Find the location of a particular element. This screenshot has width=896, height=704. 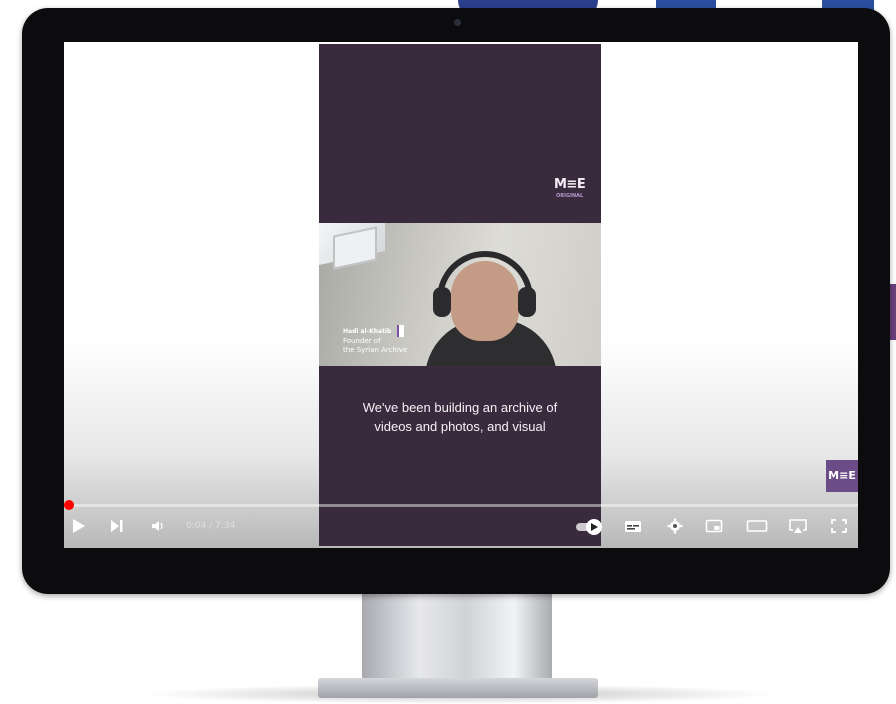

mee-original-logo: M≡E ORIGINAL is located at coordinates (570, 188).